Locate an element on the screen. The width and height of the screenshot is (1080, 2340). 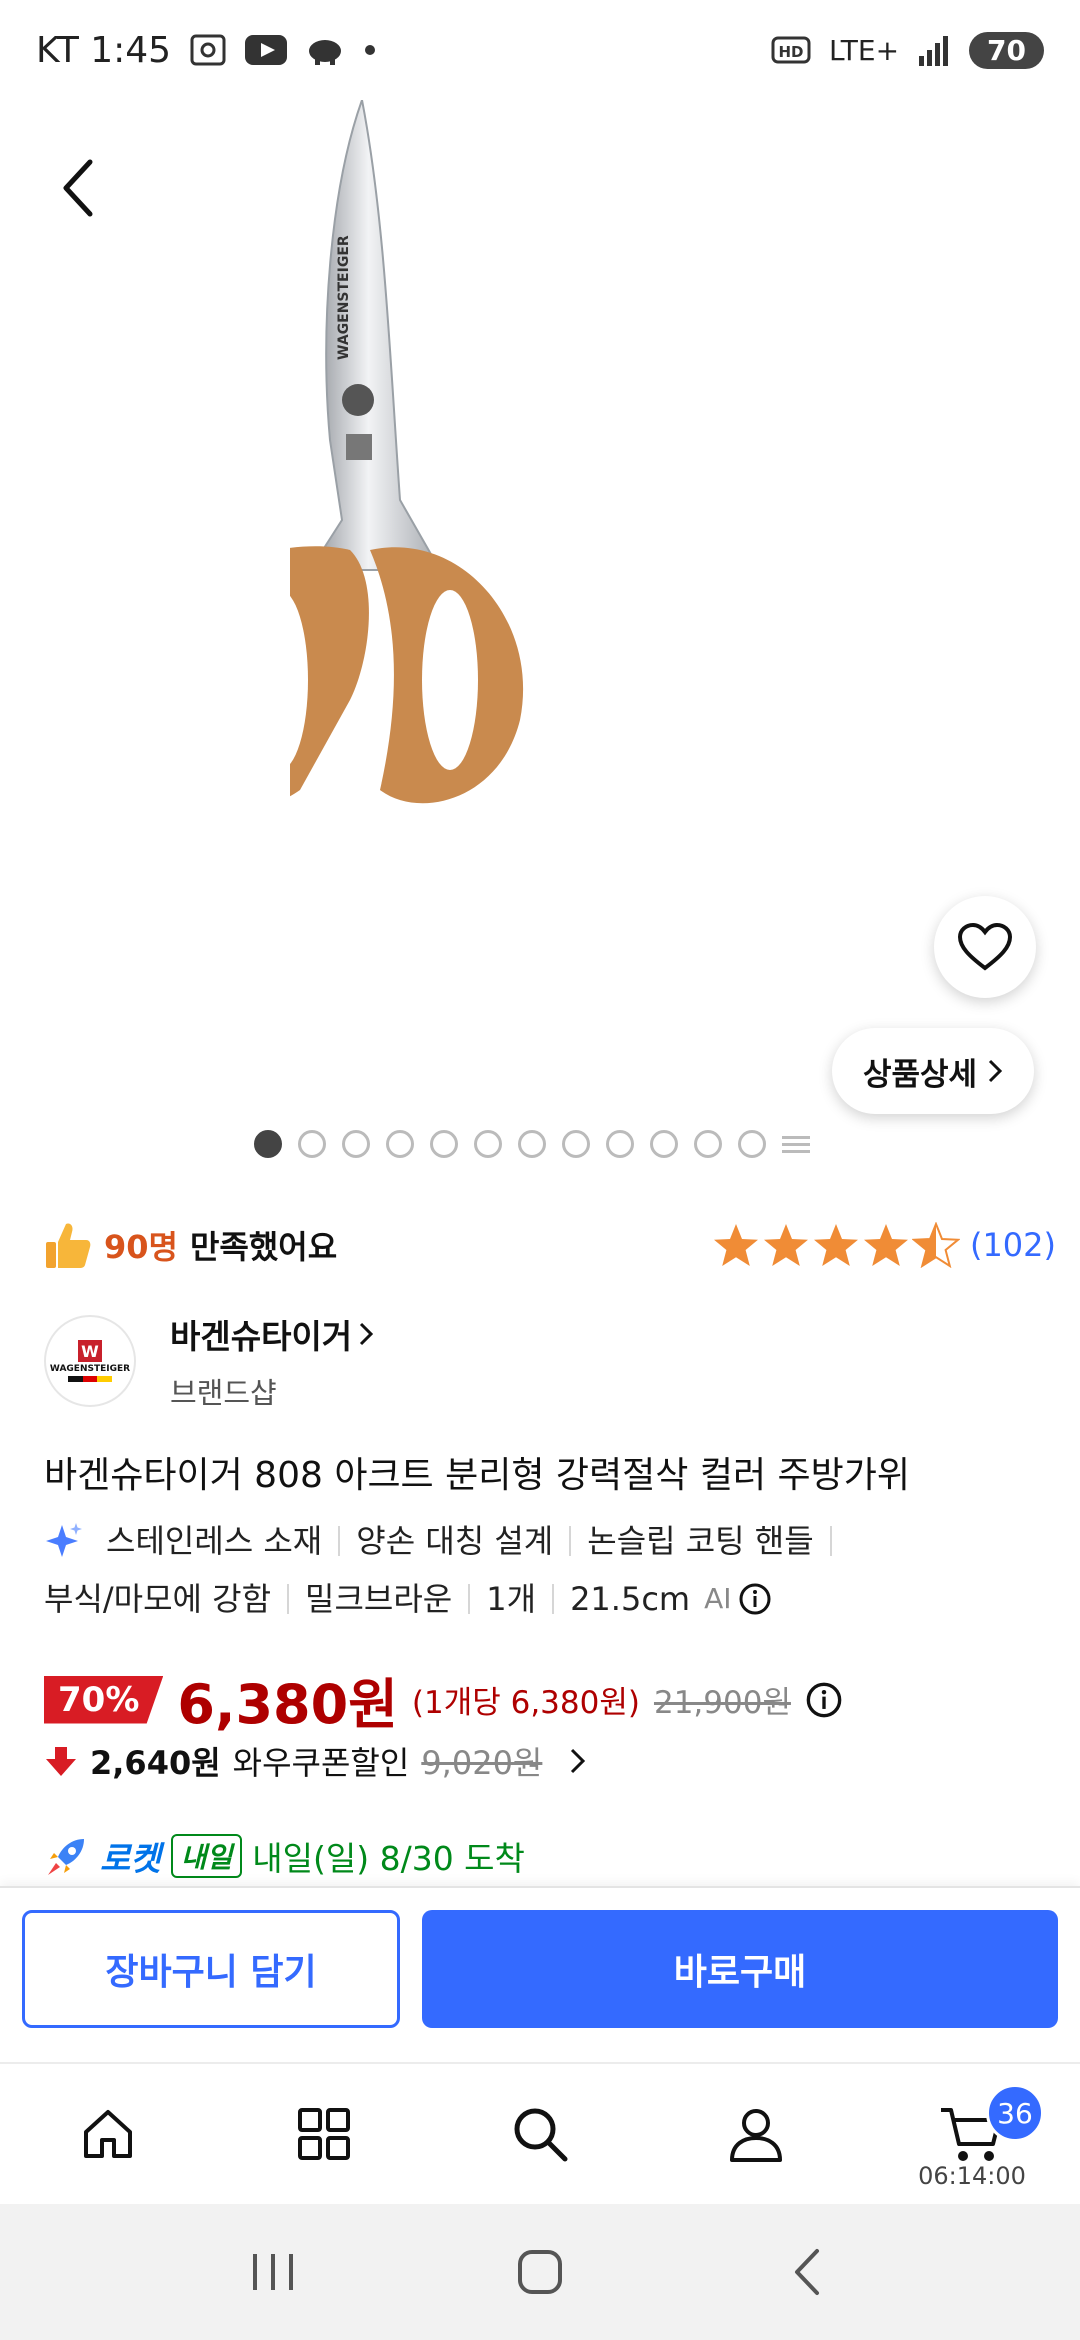
nav-my-account is located at coordinates (756, 2134).